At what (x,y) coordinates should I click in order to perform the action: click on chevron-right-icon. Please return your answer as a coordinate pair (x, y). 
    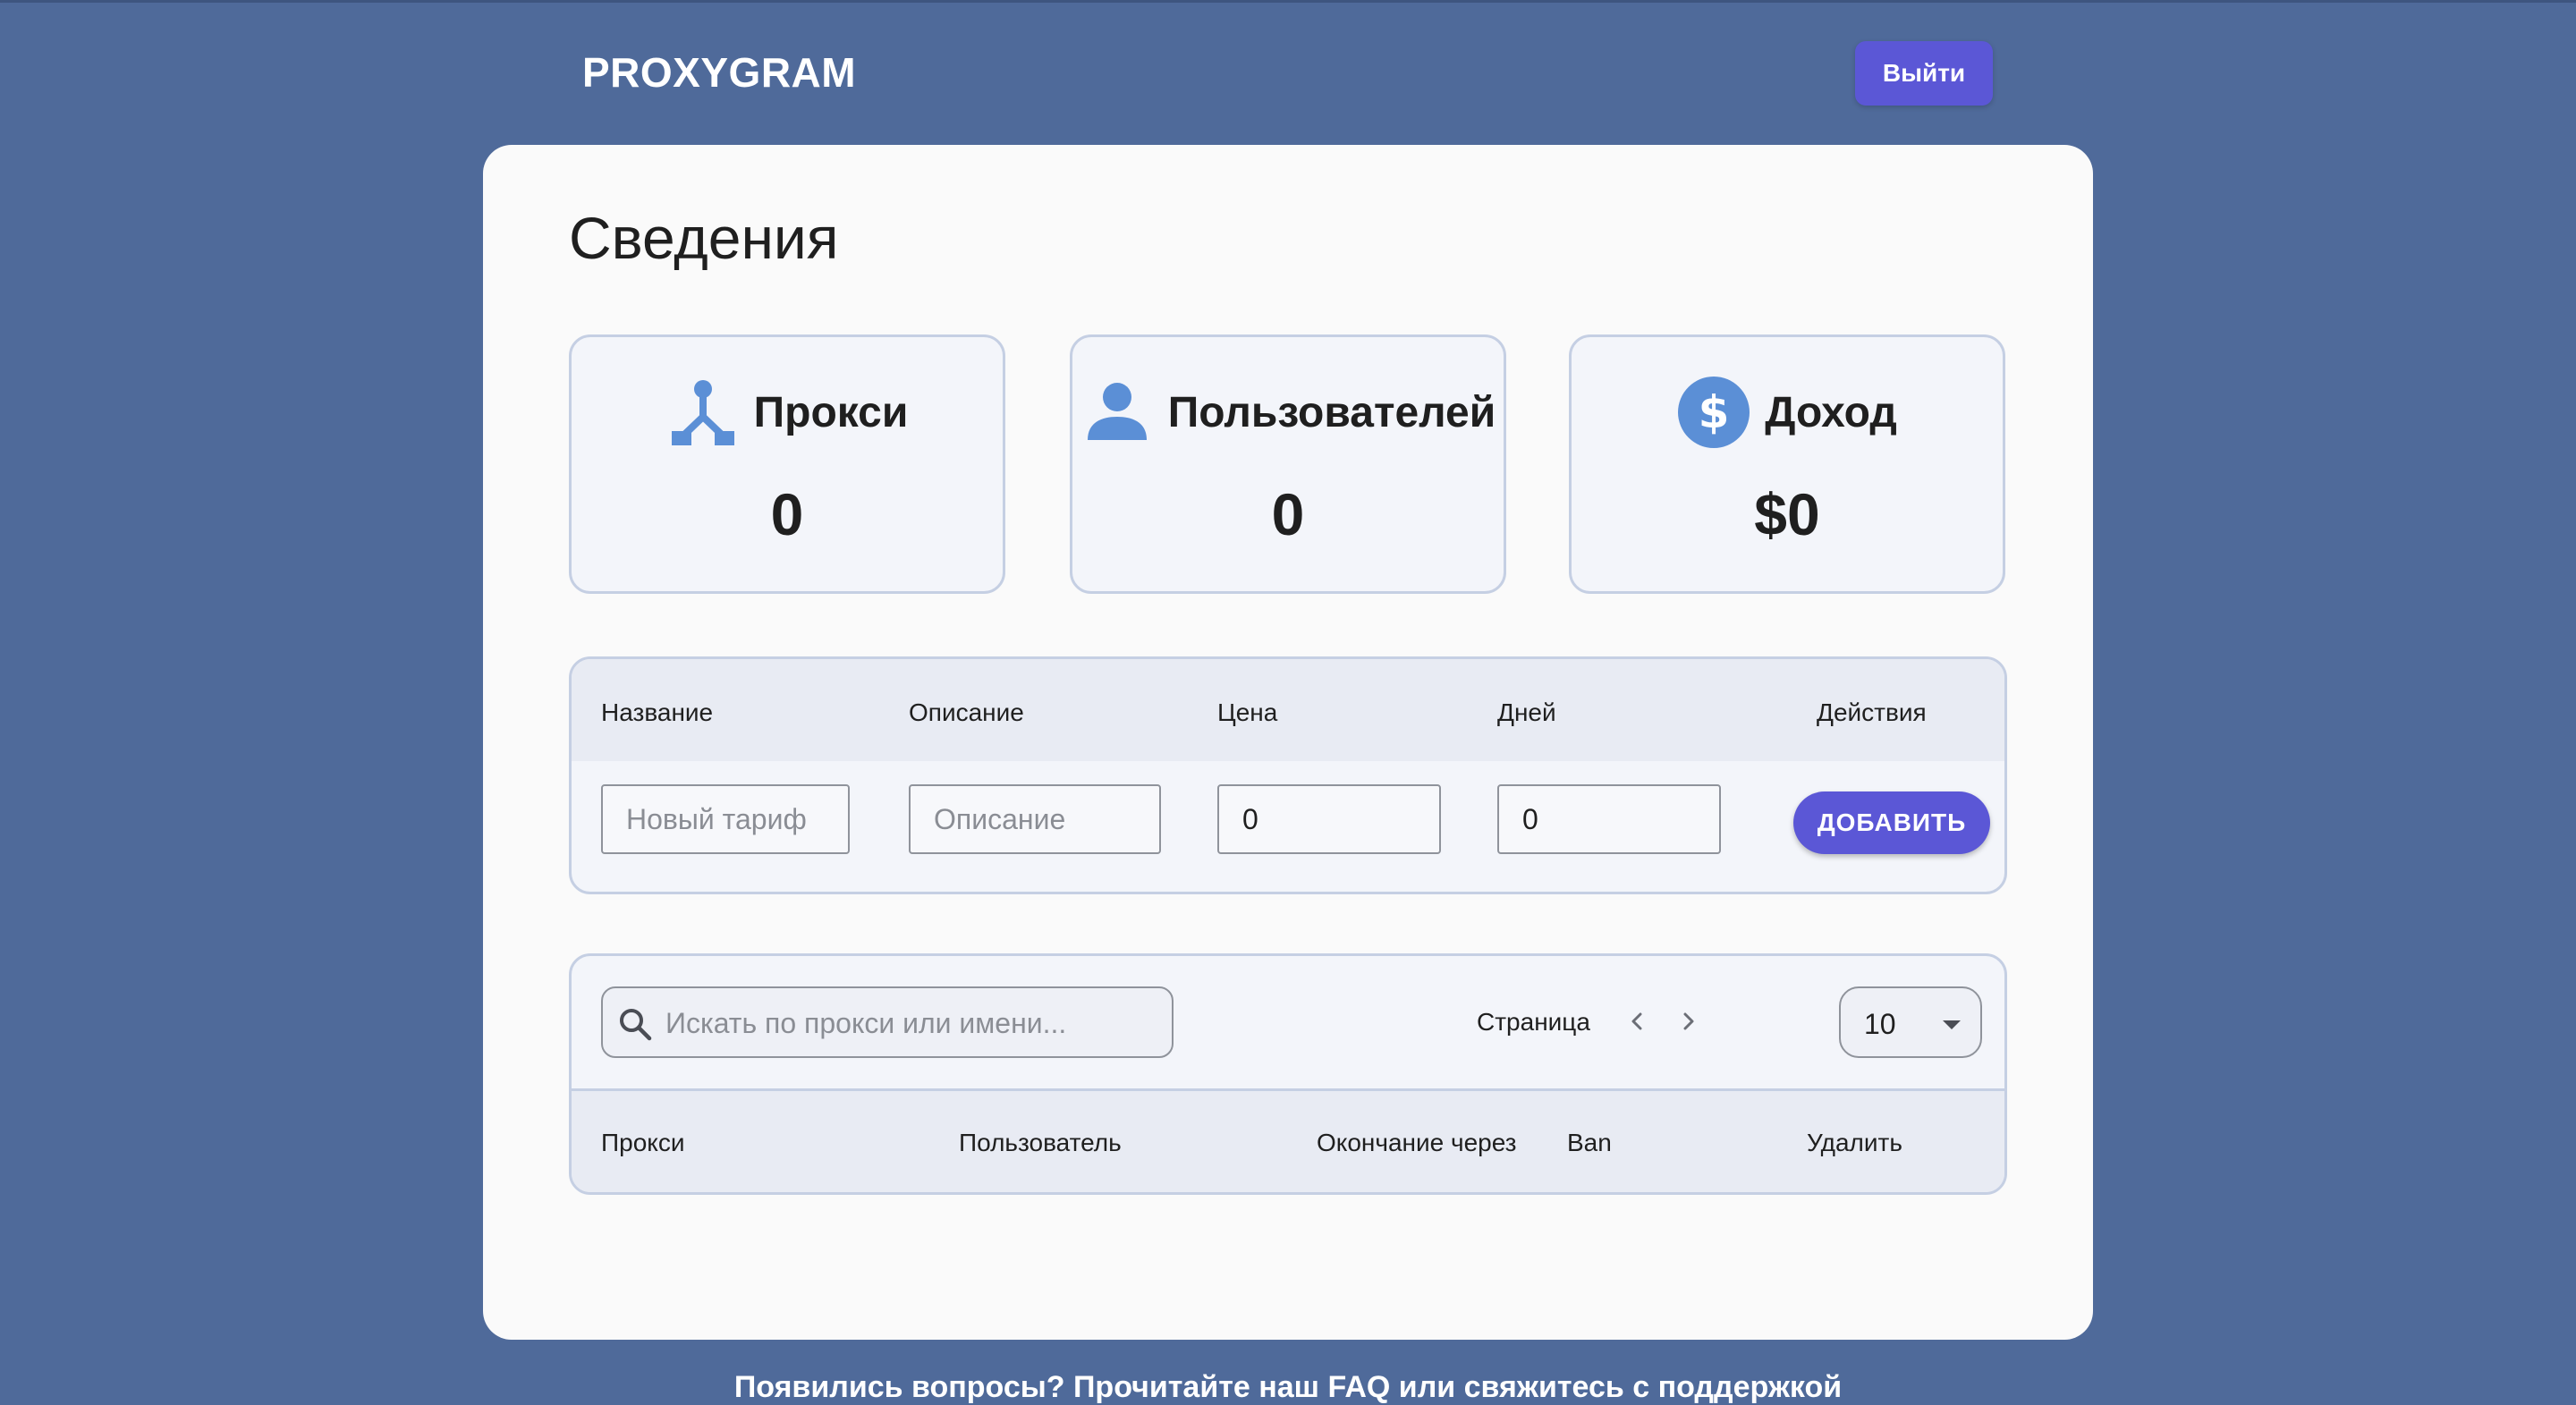
    Looking at the image, I should click on (1688, 1022).